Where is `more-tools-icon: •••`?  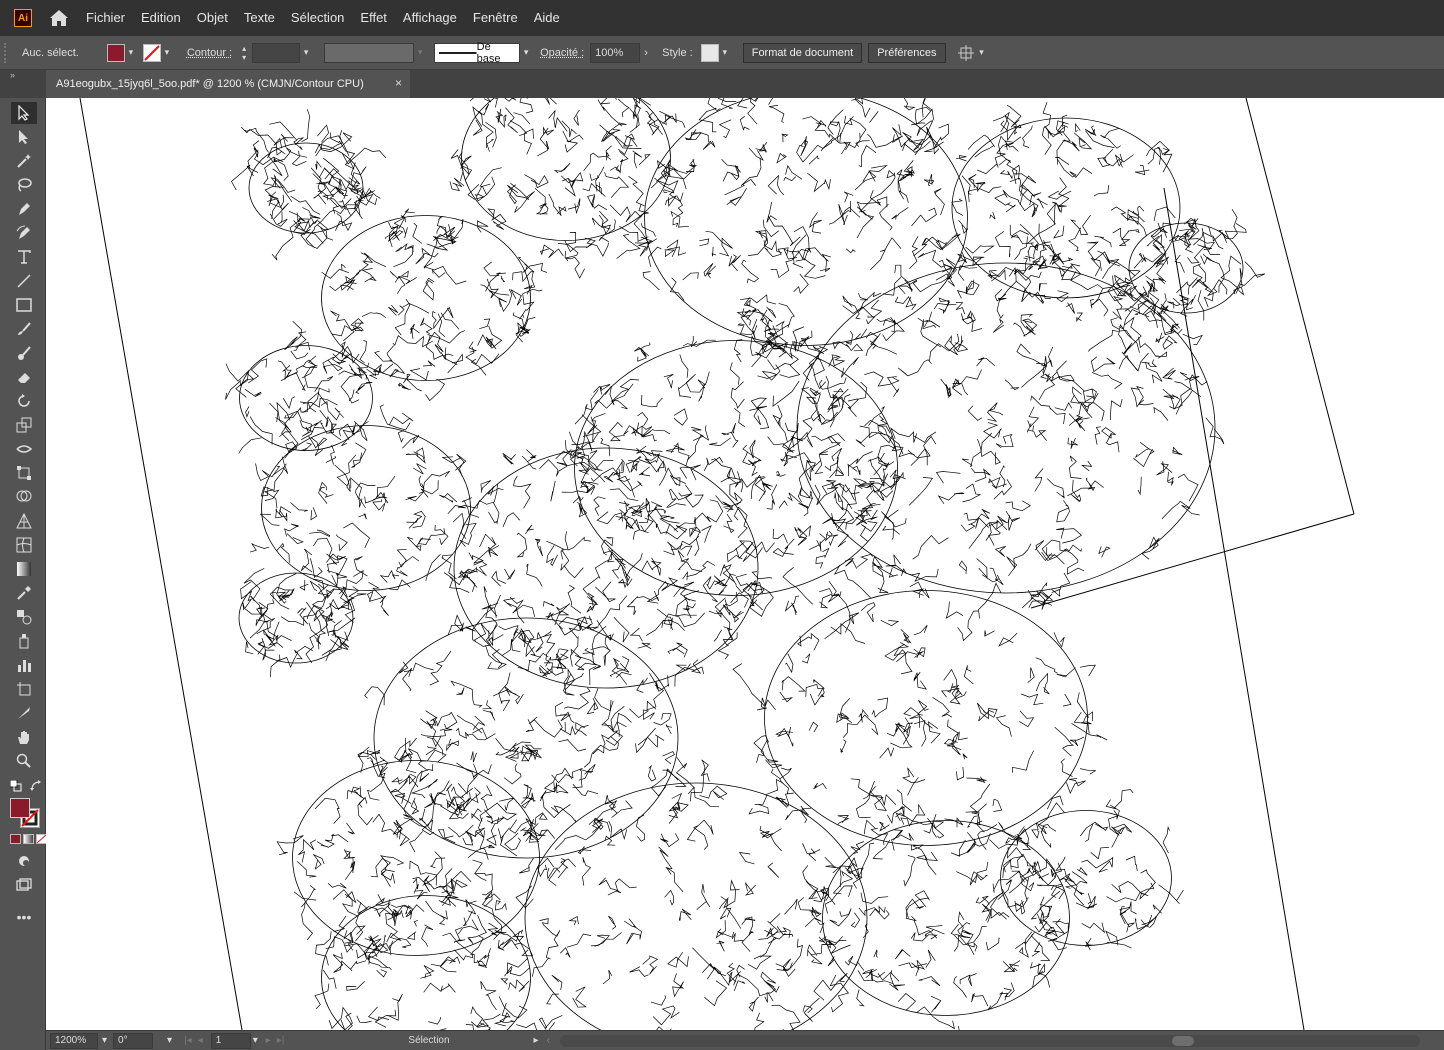 more-tools-icon: ••• is located at coordinates (24, 917).